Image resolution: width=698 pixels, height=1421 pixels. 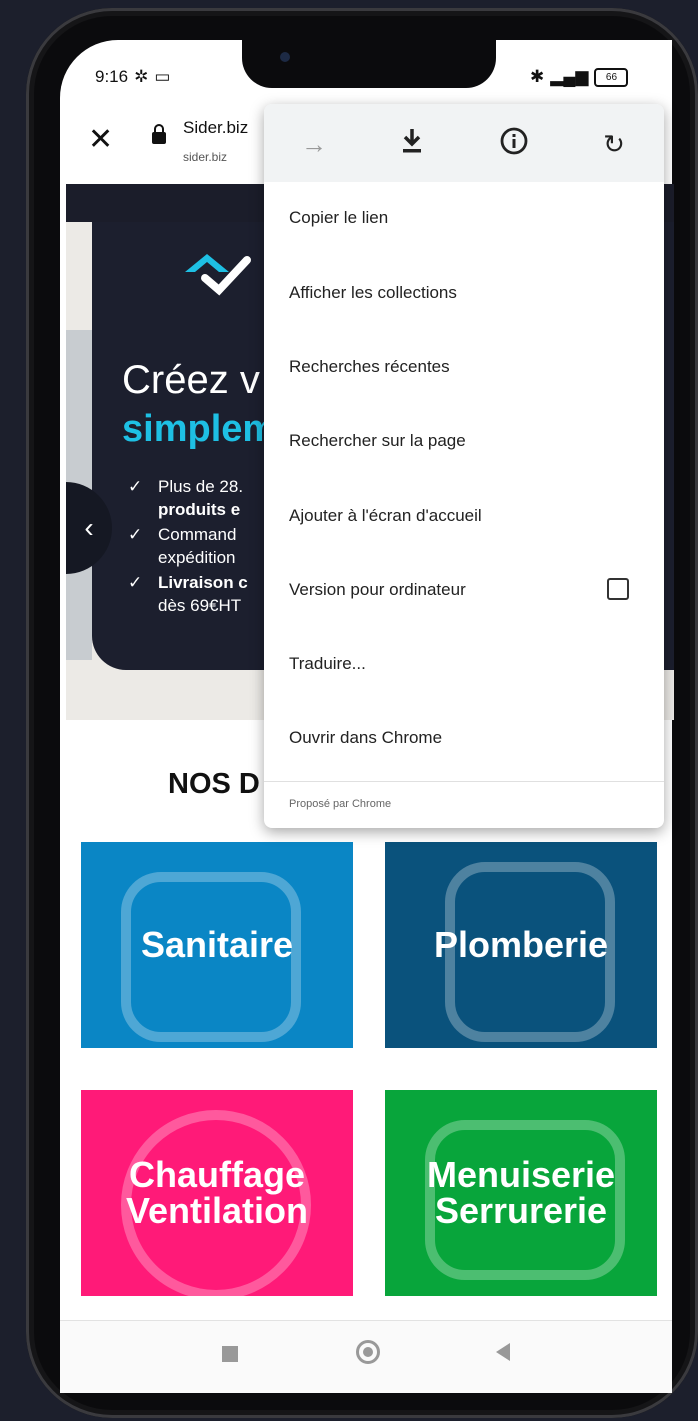 What do you see at coordinates (369, 372) in the screenshot?
I see `menu-item-recent-searches: Recherches récentes` at bounding box center [369, 372].